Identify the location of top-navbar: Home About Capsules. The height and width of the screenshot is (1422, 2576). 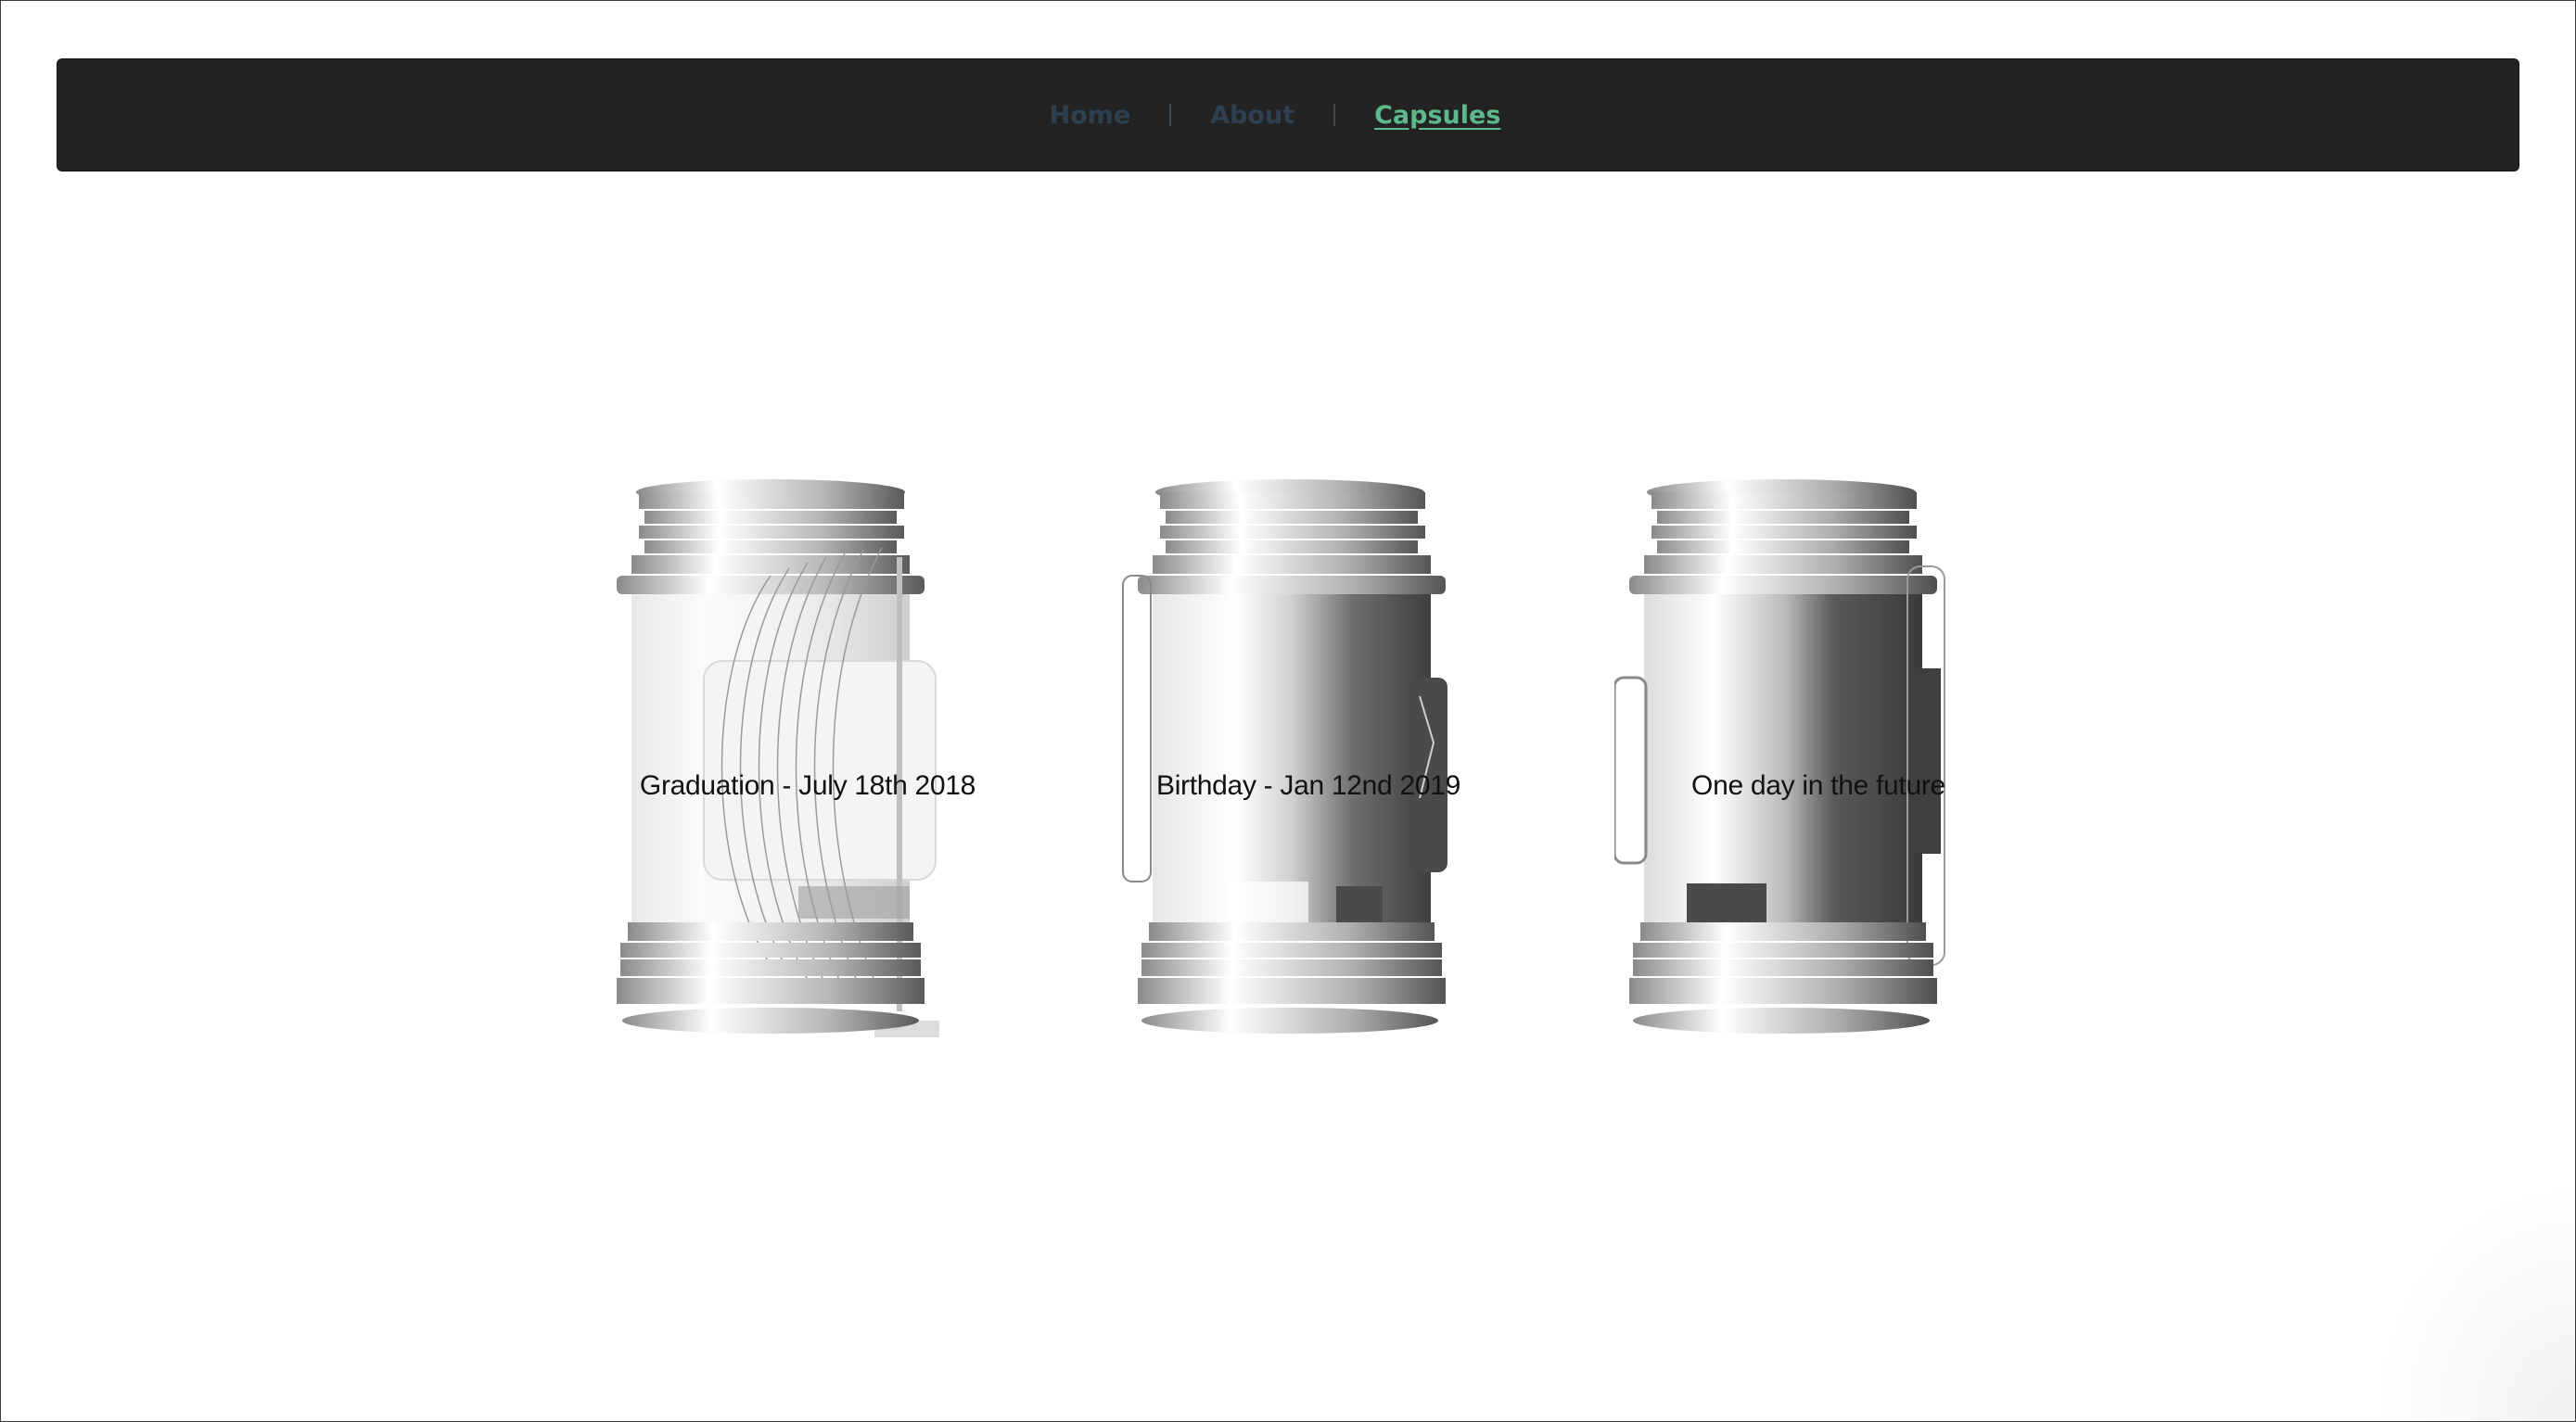
(1288, 114).